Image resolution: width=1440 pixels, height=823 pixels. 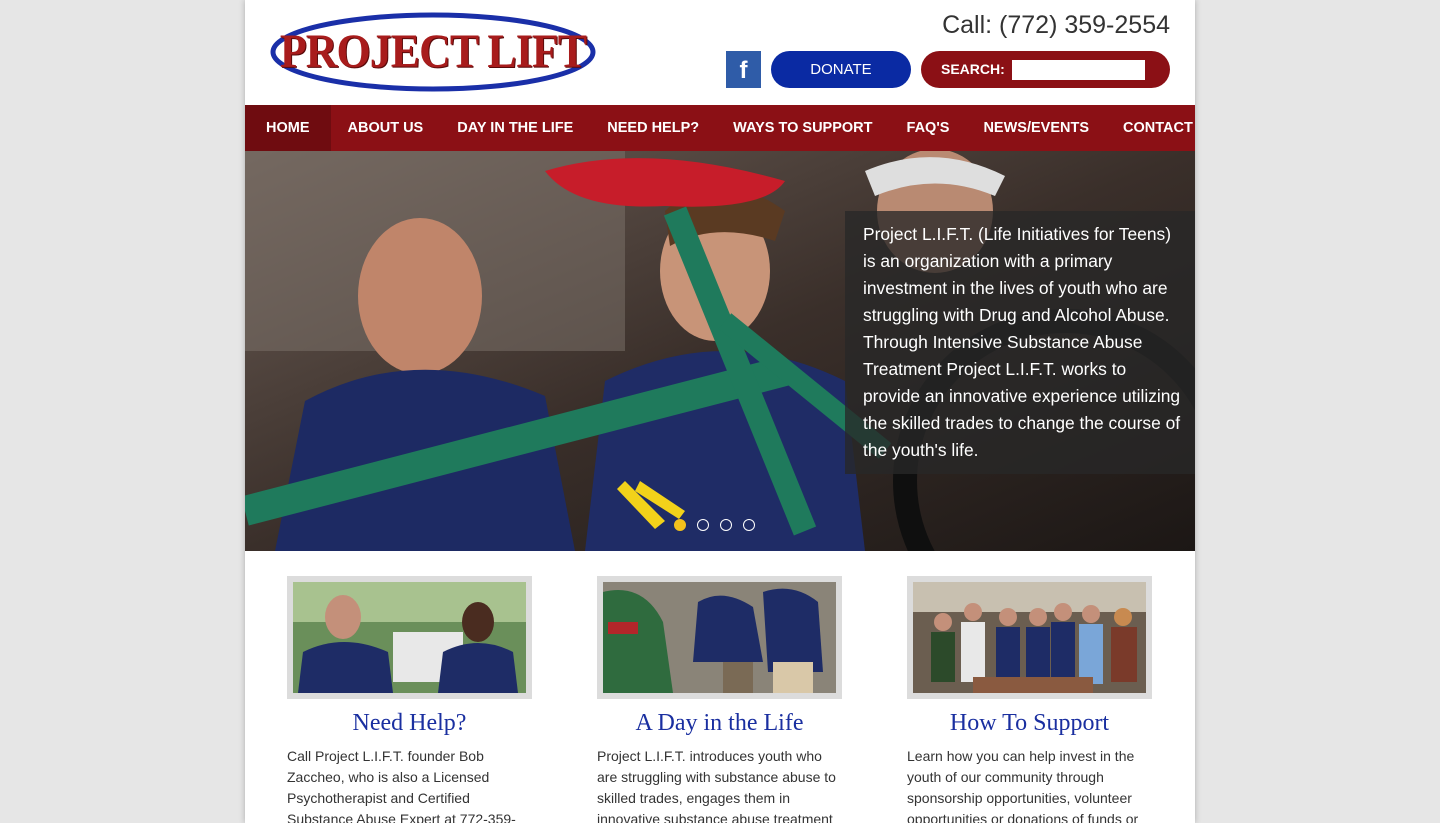 What do you see at coordinates (1056, 25) in the screenshot?
I see `phone-number: Call: (772) 359-2554` at bounding box center [1056, 25].